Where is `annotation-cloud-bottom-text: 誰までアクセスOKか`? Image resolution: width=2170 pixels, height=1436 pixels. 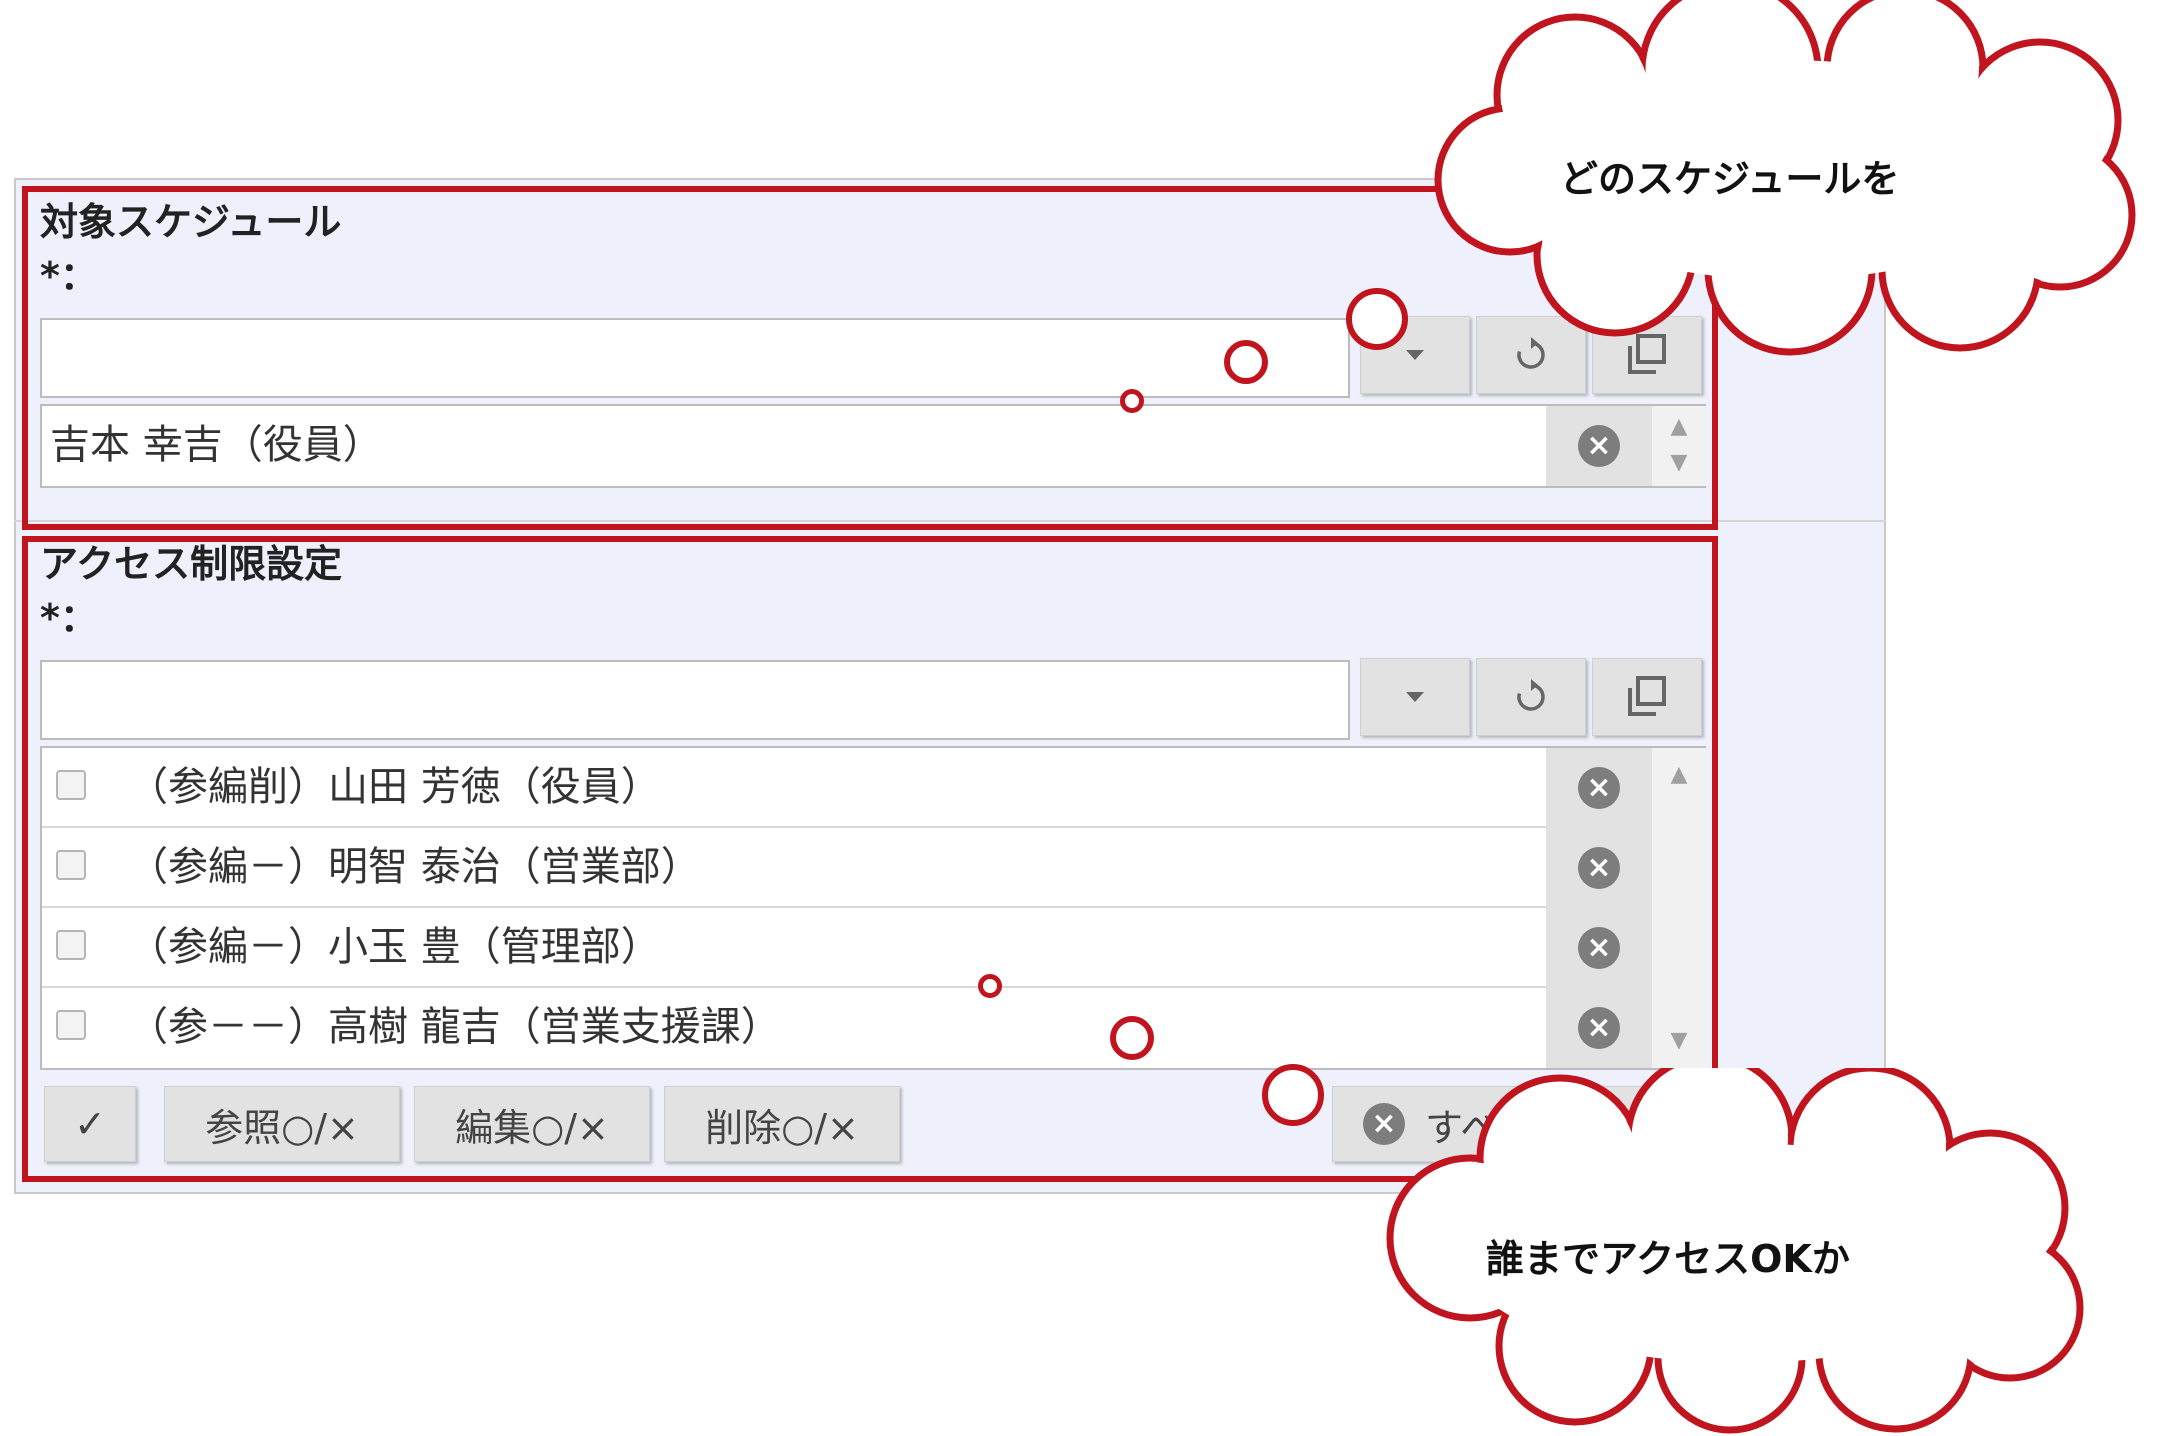 annotation-cloud-bottom-text: 誰までアクセスOKか is located at coordinates (1668, 1259).